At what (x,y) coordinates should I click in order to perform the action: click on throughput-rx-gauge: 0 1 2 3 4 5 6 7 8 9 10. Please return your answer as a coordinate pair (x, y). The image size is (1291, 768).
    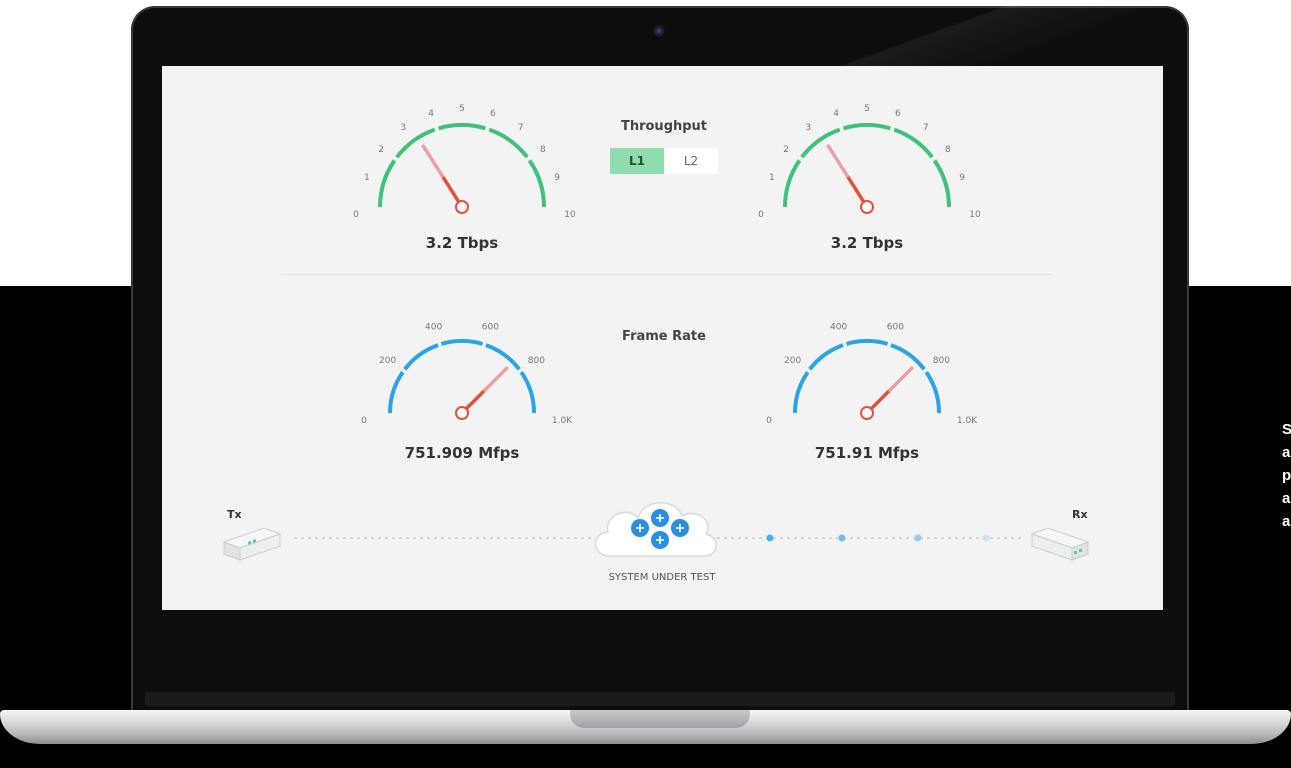
    Looking at the image, I should click on (869, 162).